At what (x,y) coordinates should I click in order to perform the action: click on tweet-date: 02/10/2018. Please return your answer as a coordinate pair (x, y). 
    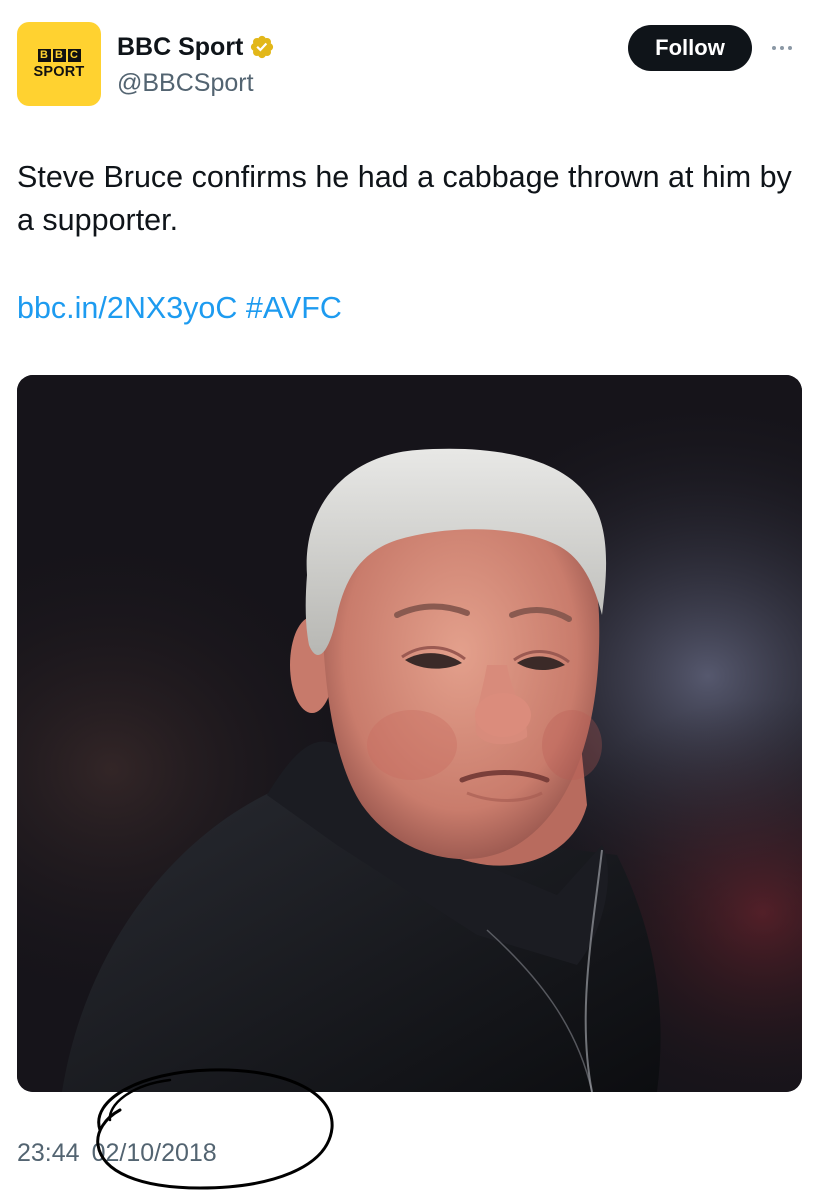
    Looking at the image, I should click on (154, 1153).